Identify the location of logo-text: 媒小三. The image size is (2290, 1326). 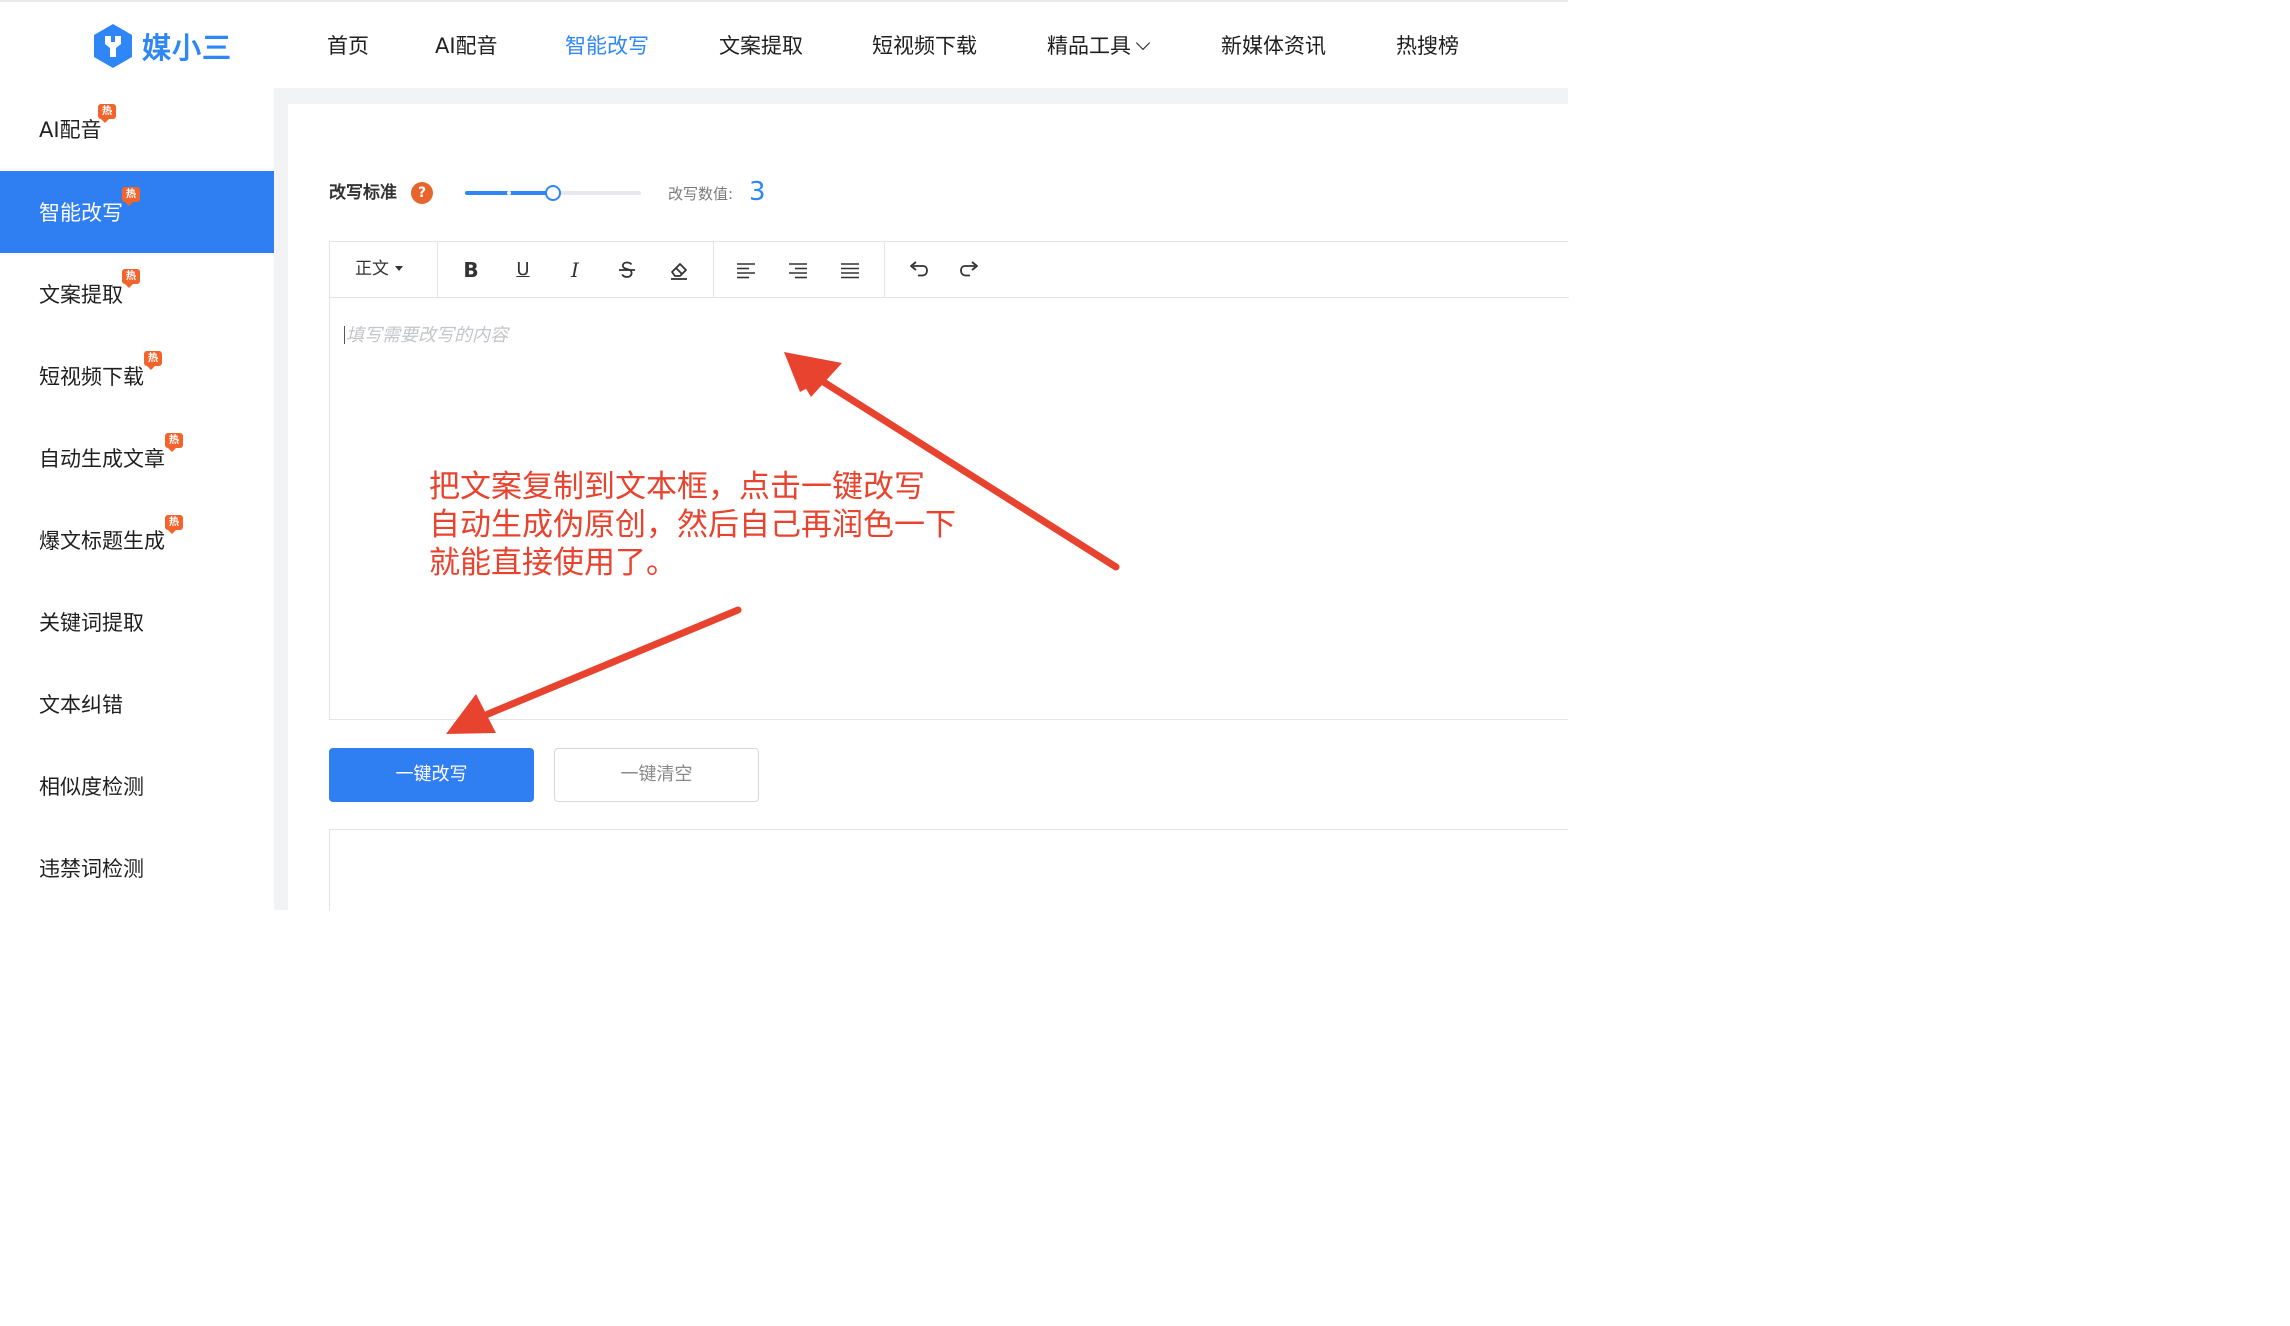
(187, 48).